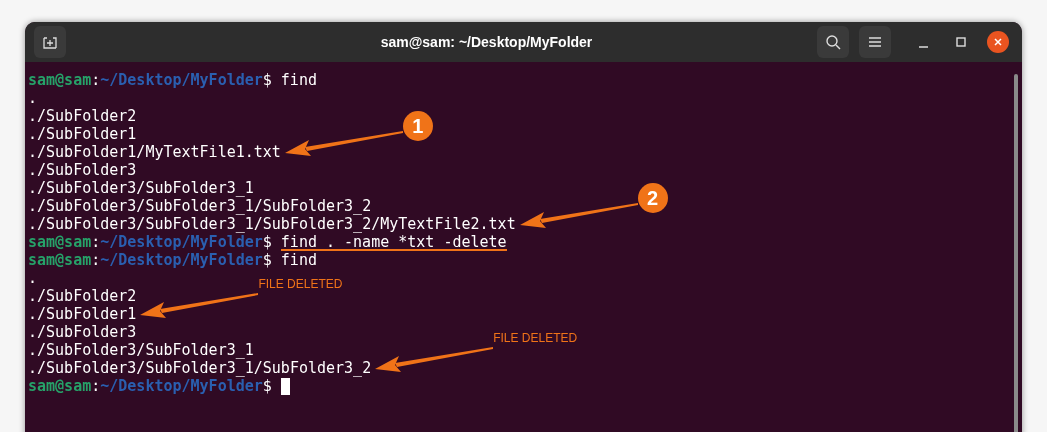  What do you see at coordinates (1016, 253) in the screenshot?
I see `scrollbar` at bounding box center [1016, 253].